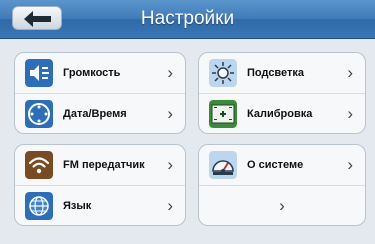 Image resolution: width=375 pixels, height=244 pixels. What do you see at coordinates (39, 165) in the screenshot?
I see `fm-wireless-icon` at bounding box center [39, 165].